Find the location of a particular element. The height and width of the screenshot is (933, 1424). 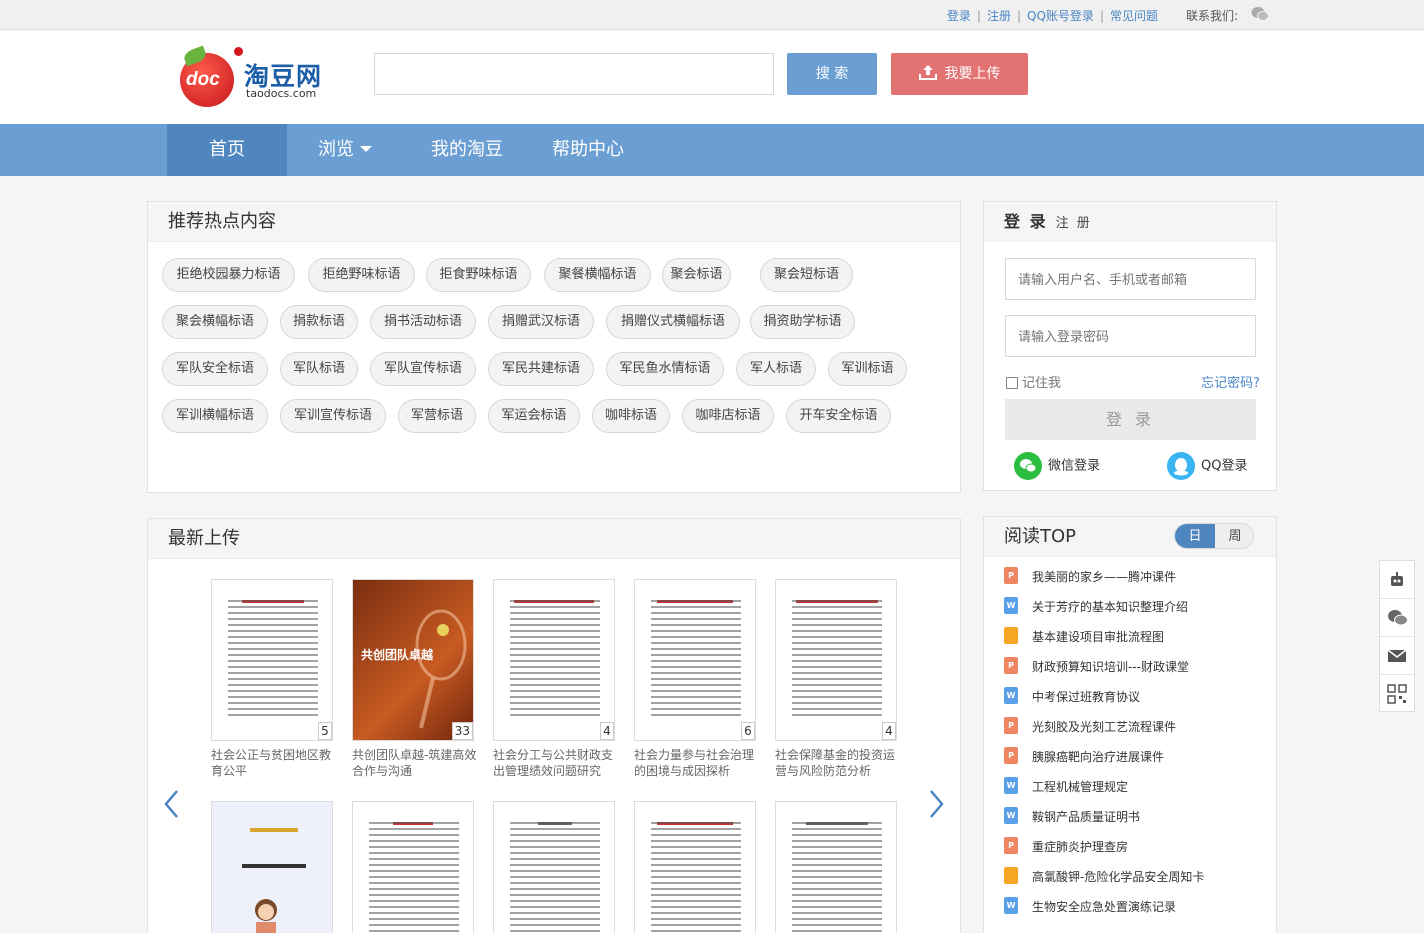

wechat-login: 微信登录 is located at coordinates (1057, 466).